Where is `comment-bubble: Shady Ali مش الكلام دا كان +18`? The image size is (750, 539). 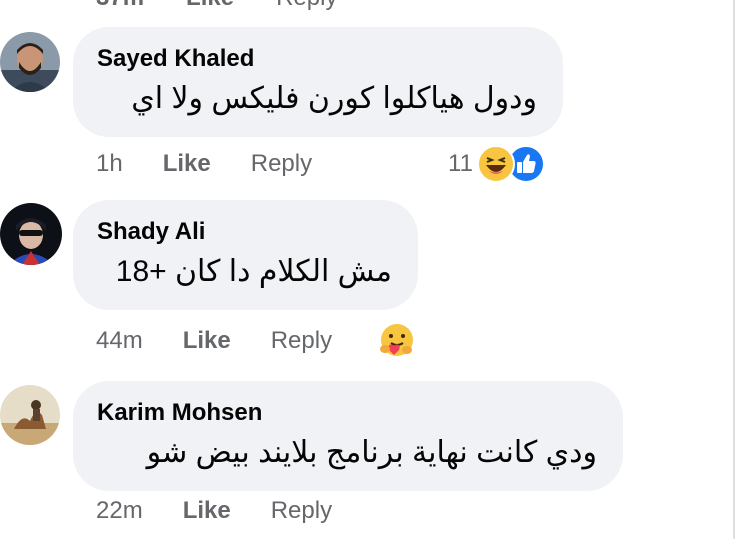 comment-bubble: Shady Ali مش الكلام دا كان +18 is located at coordinates (245, 255).